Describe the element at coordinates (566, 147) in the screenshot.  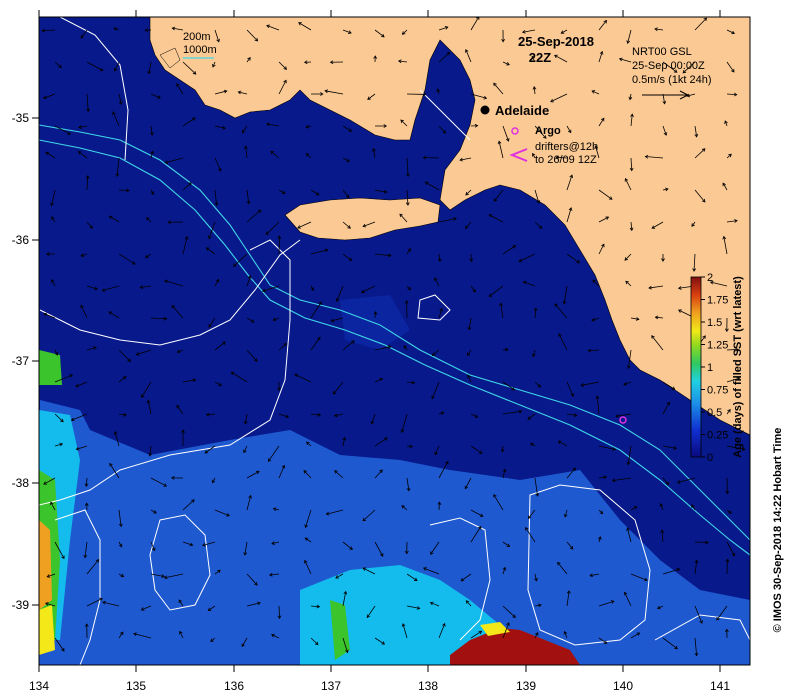
I see `drifter-legend-line1: drifters@12h` at that location.